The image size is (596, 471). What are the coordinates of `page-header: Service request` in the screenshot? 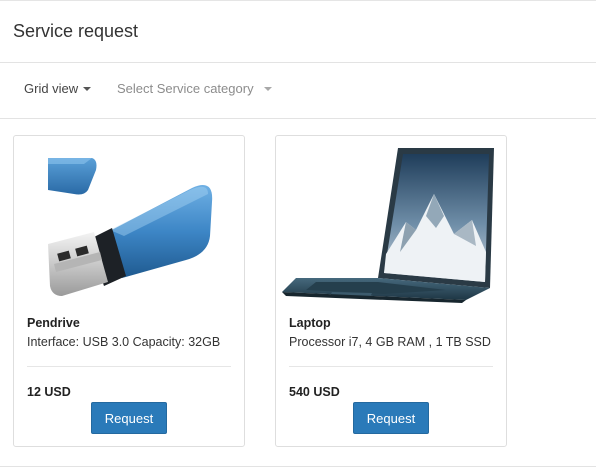 It's located at (298, 32).